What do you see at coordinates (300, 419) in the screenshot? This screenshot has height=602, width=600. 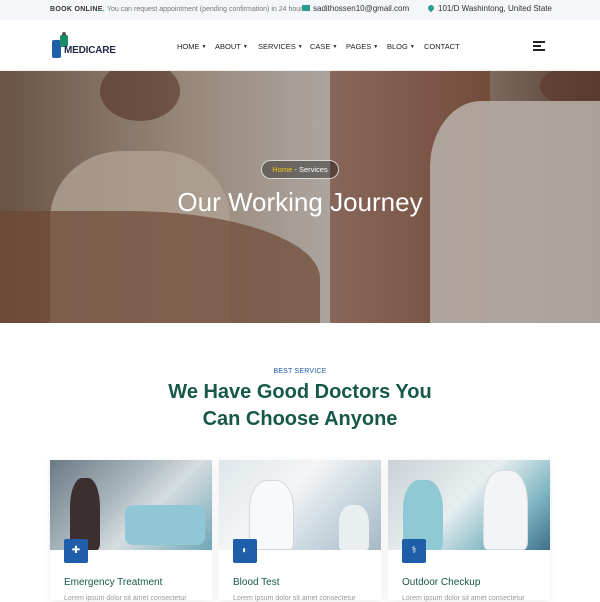 I see `section-heading-line2: Can Choose Anyone` at bounding box center [300, 419].